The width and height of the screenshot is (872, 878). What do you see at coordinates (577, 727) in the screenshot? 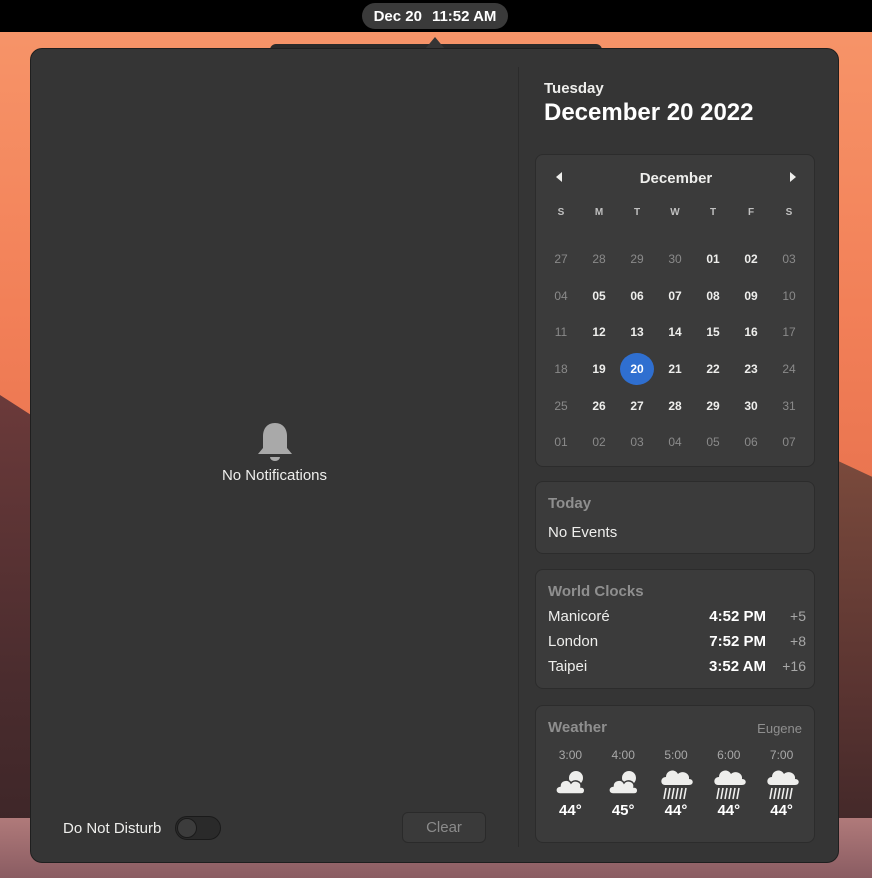
I see `weather-title: Weather` at bounding box center [577, 727].